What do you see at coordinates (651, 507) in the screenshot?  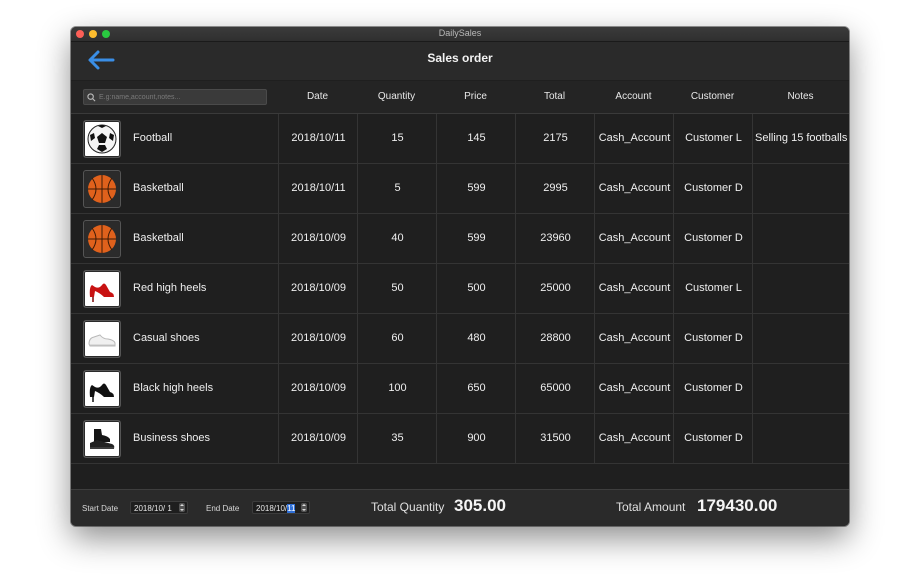 I see `total-amount-label: Total Amount` at bounding box center [651, 507].